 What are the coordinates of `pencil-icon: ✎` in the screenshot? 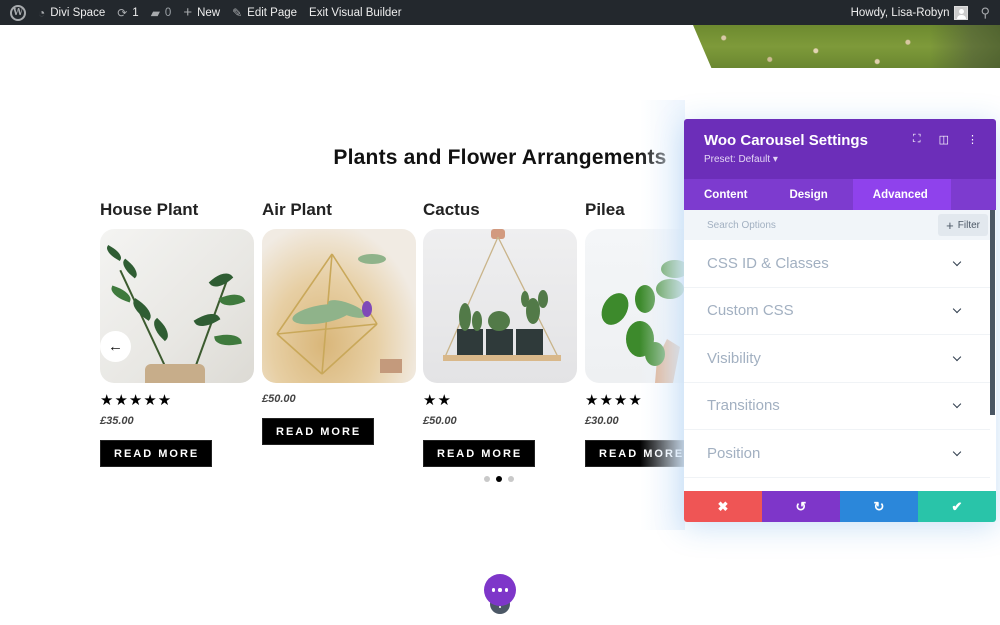 It's located at (237, 12).